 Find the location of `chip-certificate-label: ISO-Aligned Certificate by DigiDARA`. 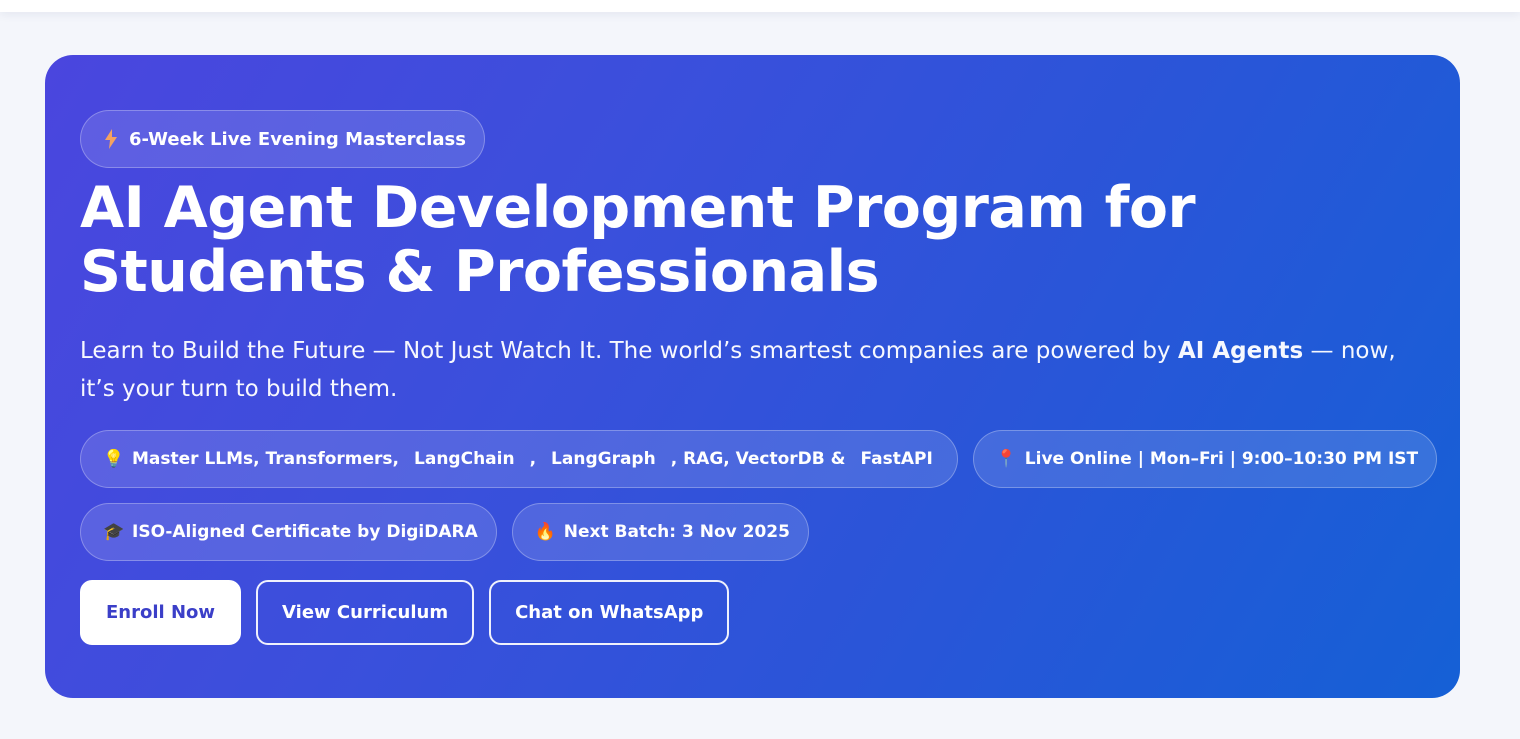

chip-certificate-label: ISO-Aligned Certificate by DigiDARA is located at coordinates (305, 532).